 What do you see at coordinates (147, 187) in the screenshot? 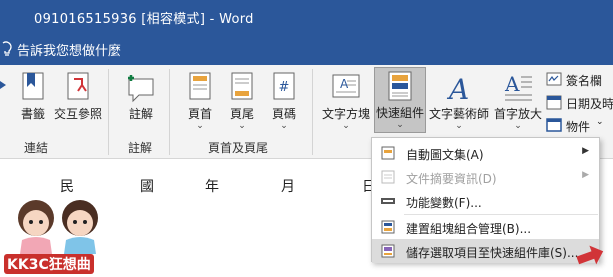
I see `document-char: 國` at bounding box center [147, 187].